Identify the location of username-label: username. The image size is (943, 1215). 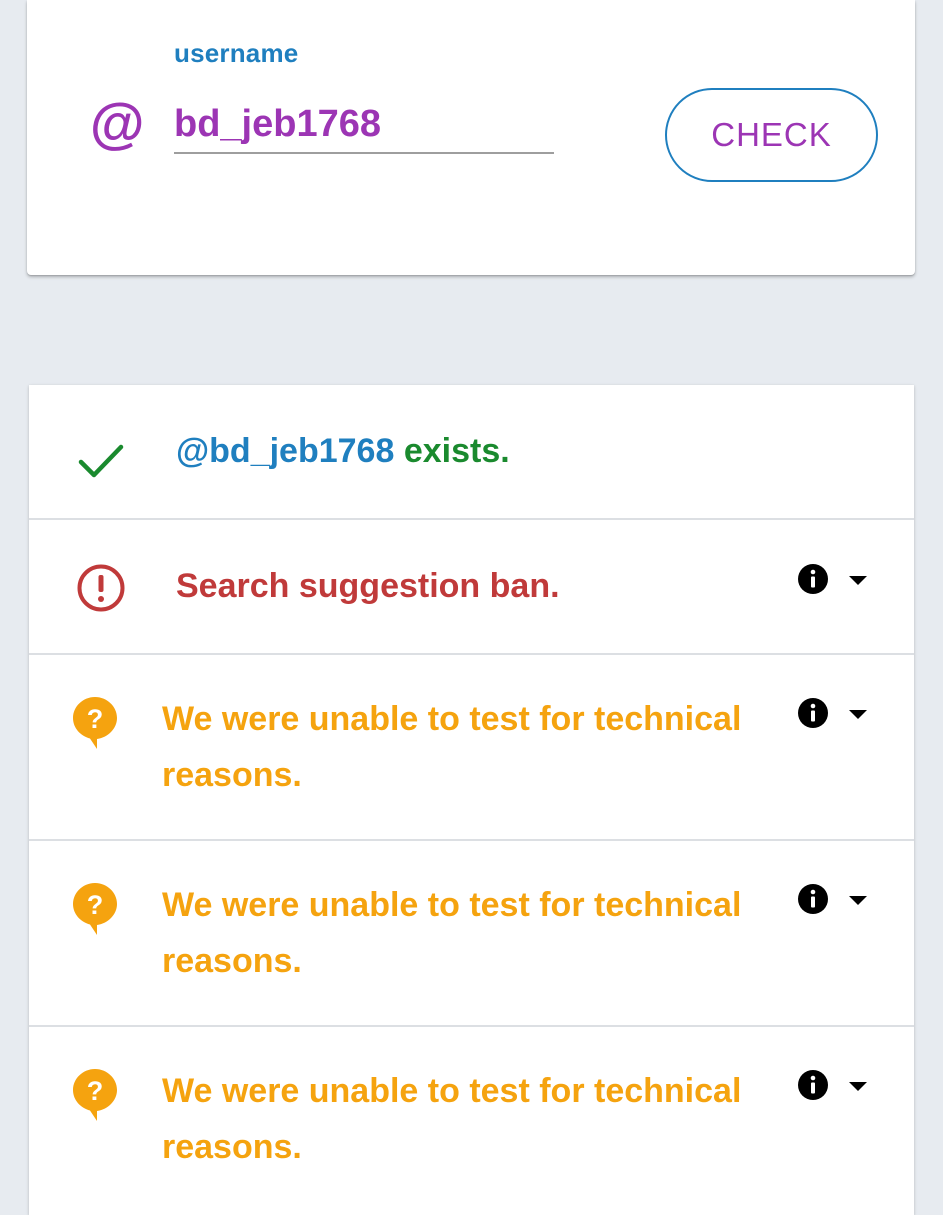
(236, 53).